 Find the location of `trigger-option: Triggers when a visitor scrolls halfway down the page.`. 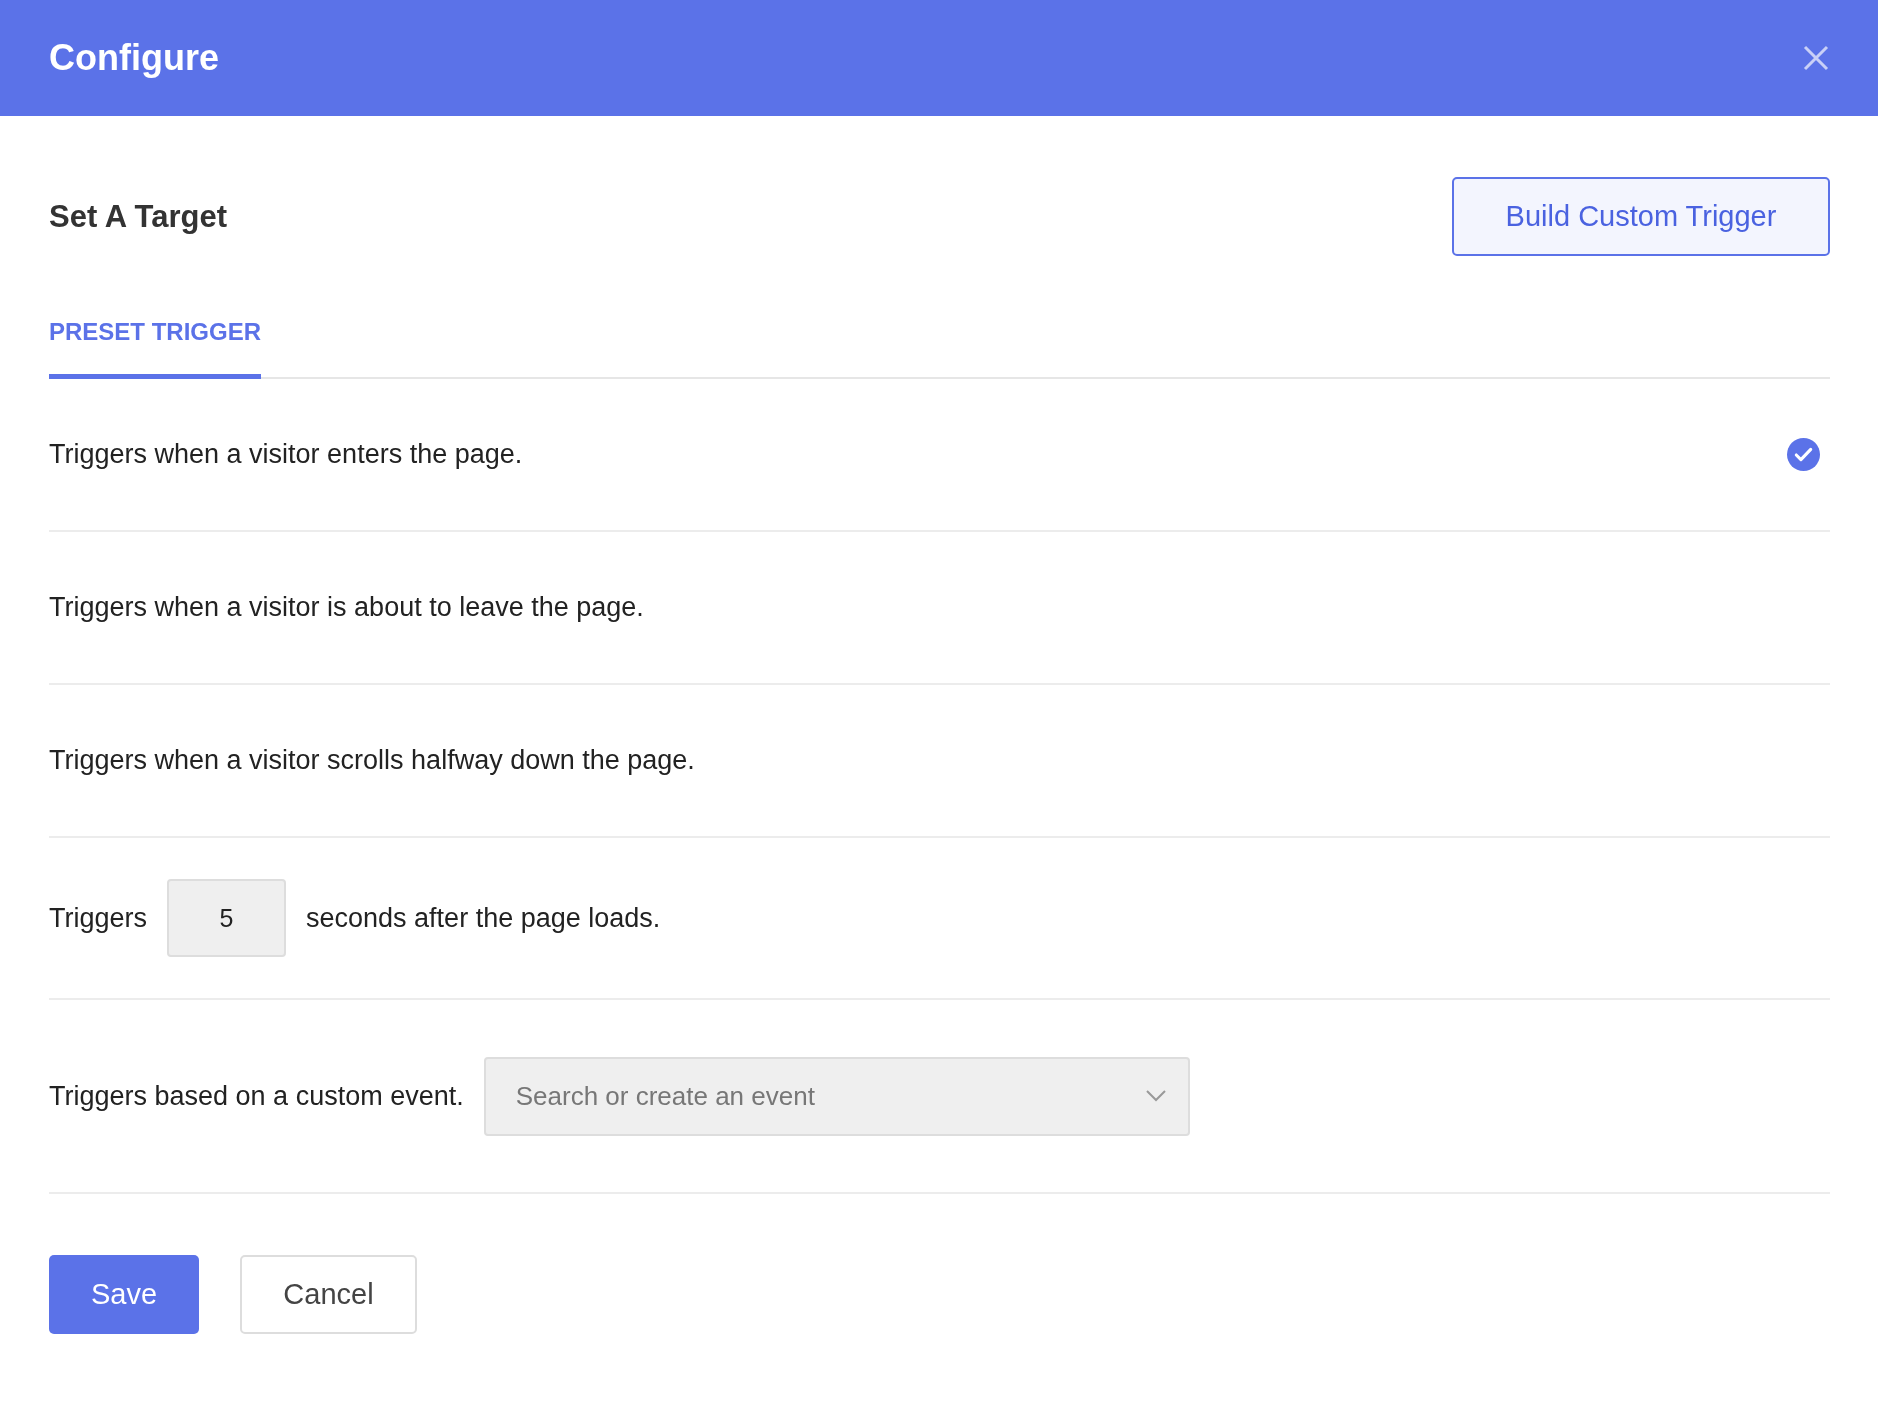

trigger-option: Triggers when a visitor scrolls halfway down the page. is located at coordinates (939, 761).